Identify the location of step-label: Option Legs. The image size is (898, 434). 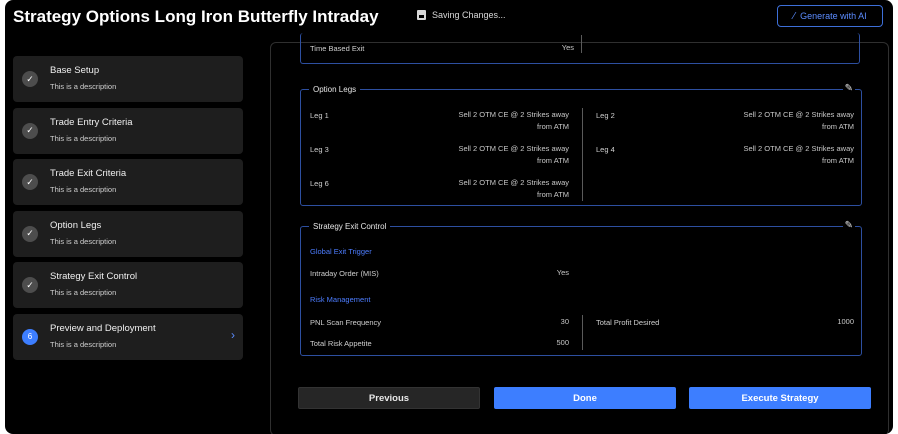
(76, 225).